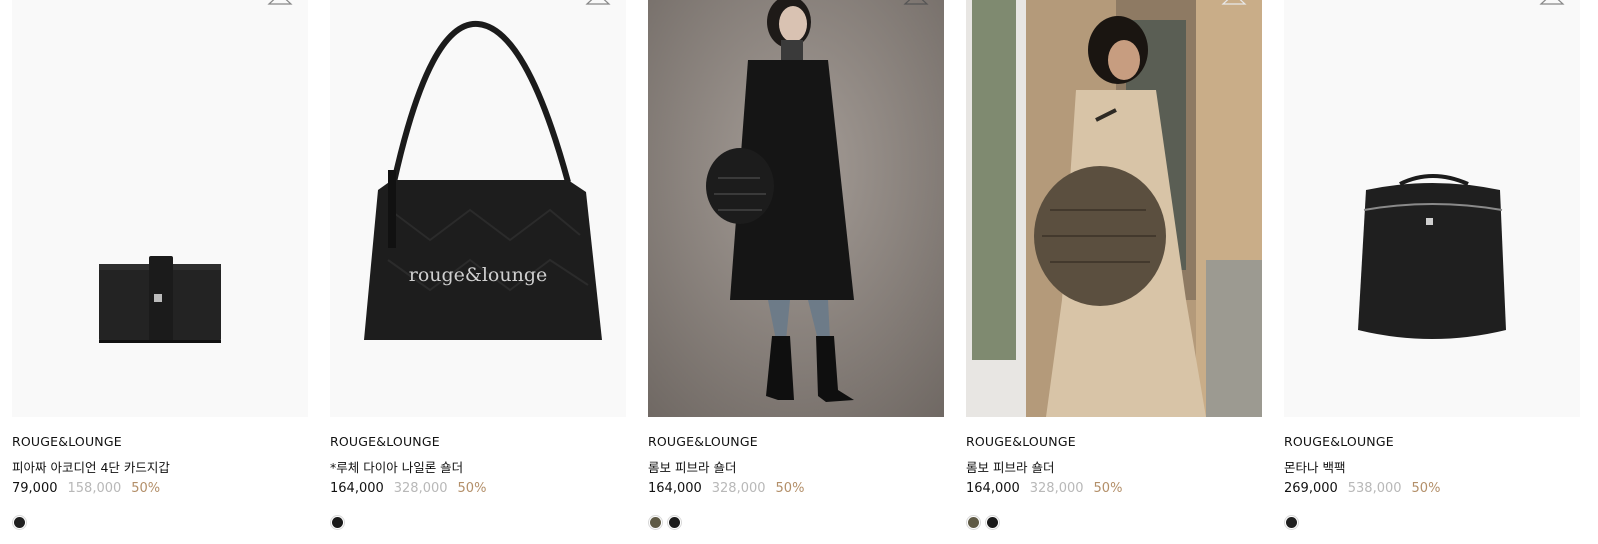  I want to click on original-price: 158,000, so click(94, 488).